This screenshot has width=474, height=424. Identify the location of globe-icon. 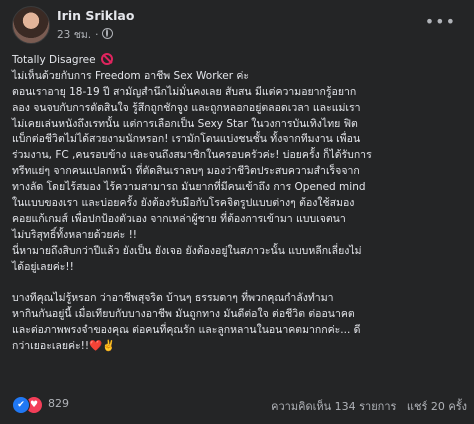
(108, 33).